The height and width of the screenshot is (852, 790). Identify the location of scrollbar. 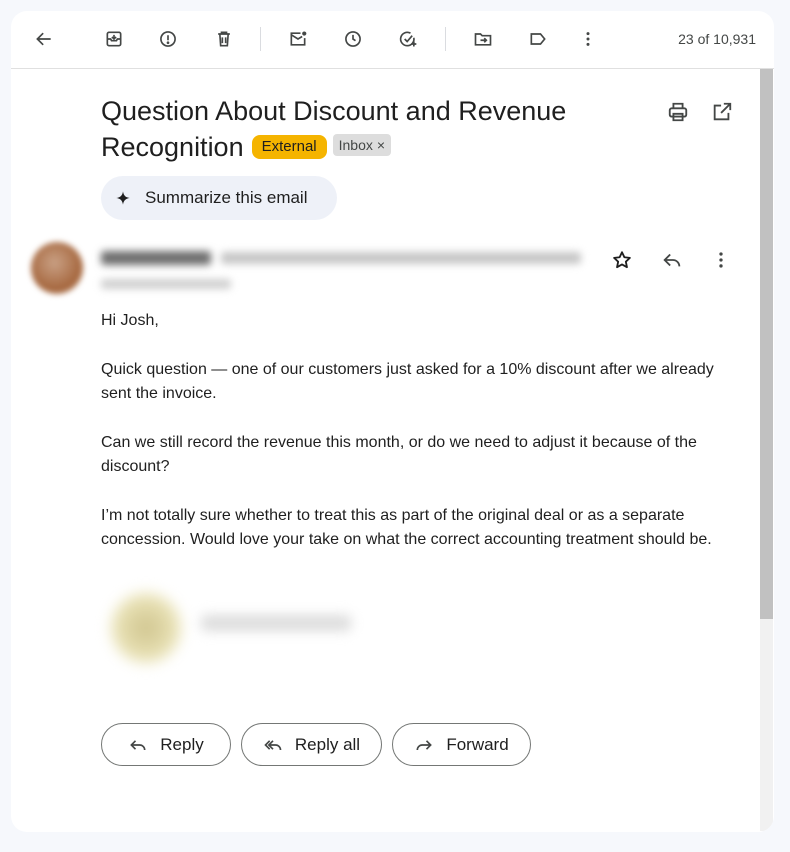
(766, 450).